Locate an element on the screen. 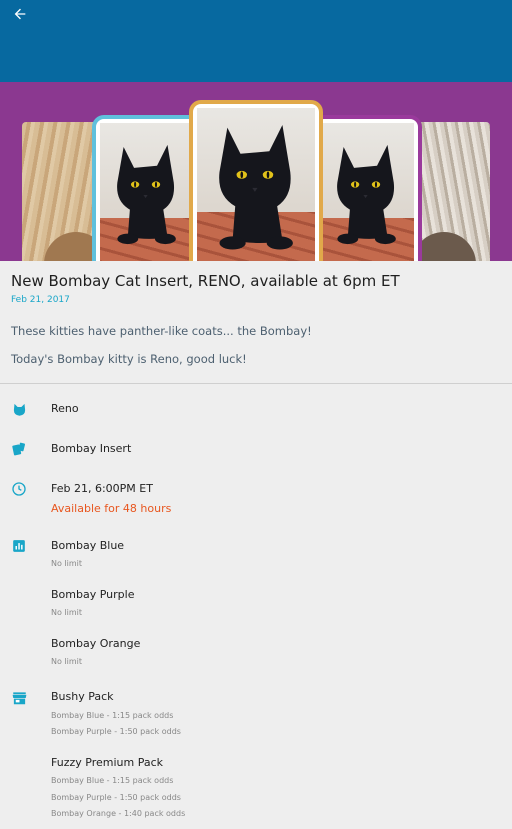  orange-card-image is located at coordinates (256, 180).